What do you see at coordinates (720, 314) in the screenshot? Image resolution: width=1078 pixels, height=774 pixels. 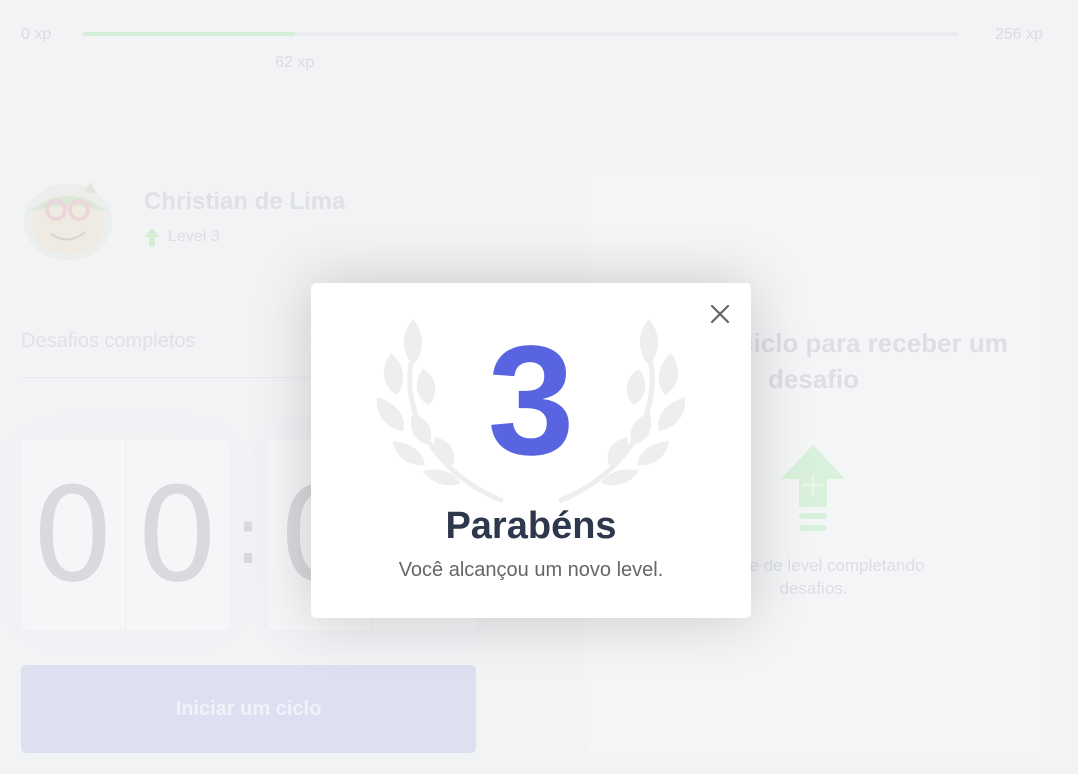 I see `close-icon` at bounding box center [720, 314].